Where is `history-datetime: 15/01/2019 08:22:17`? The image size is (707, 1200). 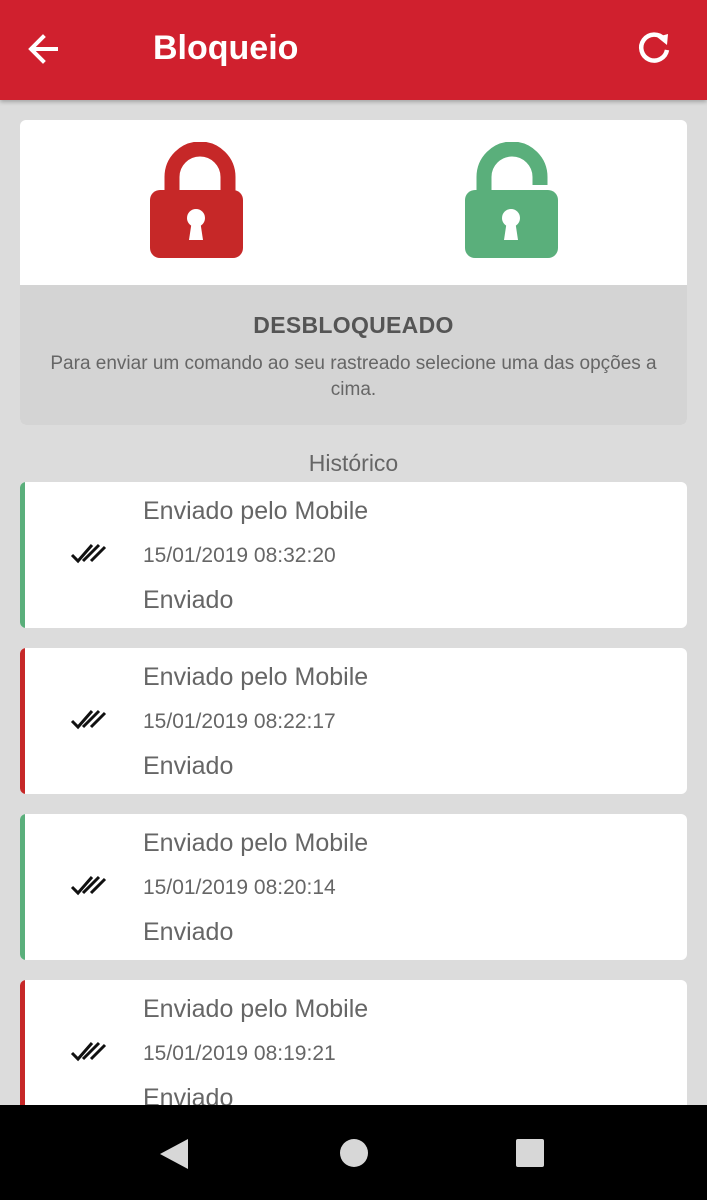
history-datetime: 15/01/2019 08:22:17 is located at coordinates (239, 721).